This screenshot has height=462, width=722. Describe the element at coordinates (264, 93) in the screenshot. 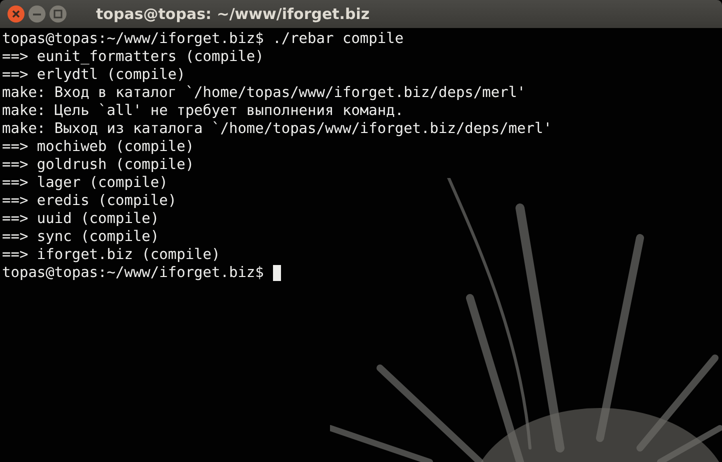

I see `terminal-line: make: Вход в каталог `/home/topas/www/iforget.biz/deps/merl'` at that location.